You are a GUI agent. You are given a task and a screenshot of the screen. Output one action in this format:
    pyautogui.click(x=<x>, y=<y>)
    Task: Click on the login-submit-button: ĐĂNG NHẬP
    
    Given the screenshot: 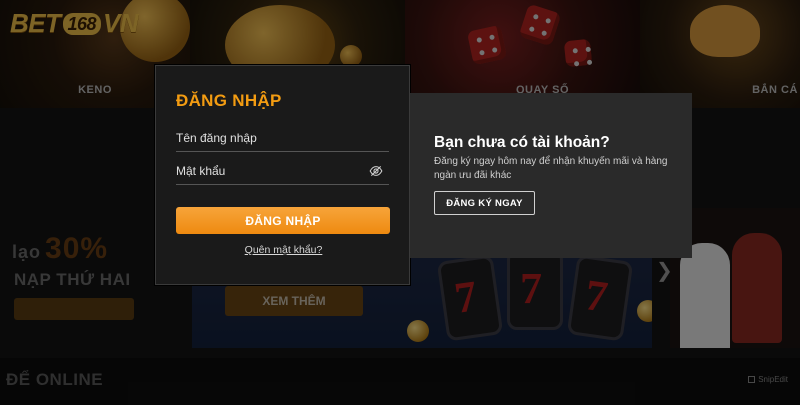 What is the action you would take?
    pyautogui.click(x=283, y=220)
    